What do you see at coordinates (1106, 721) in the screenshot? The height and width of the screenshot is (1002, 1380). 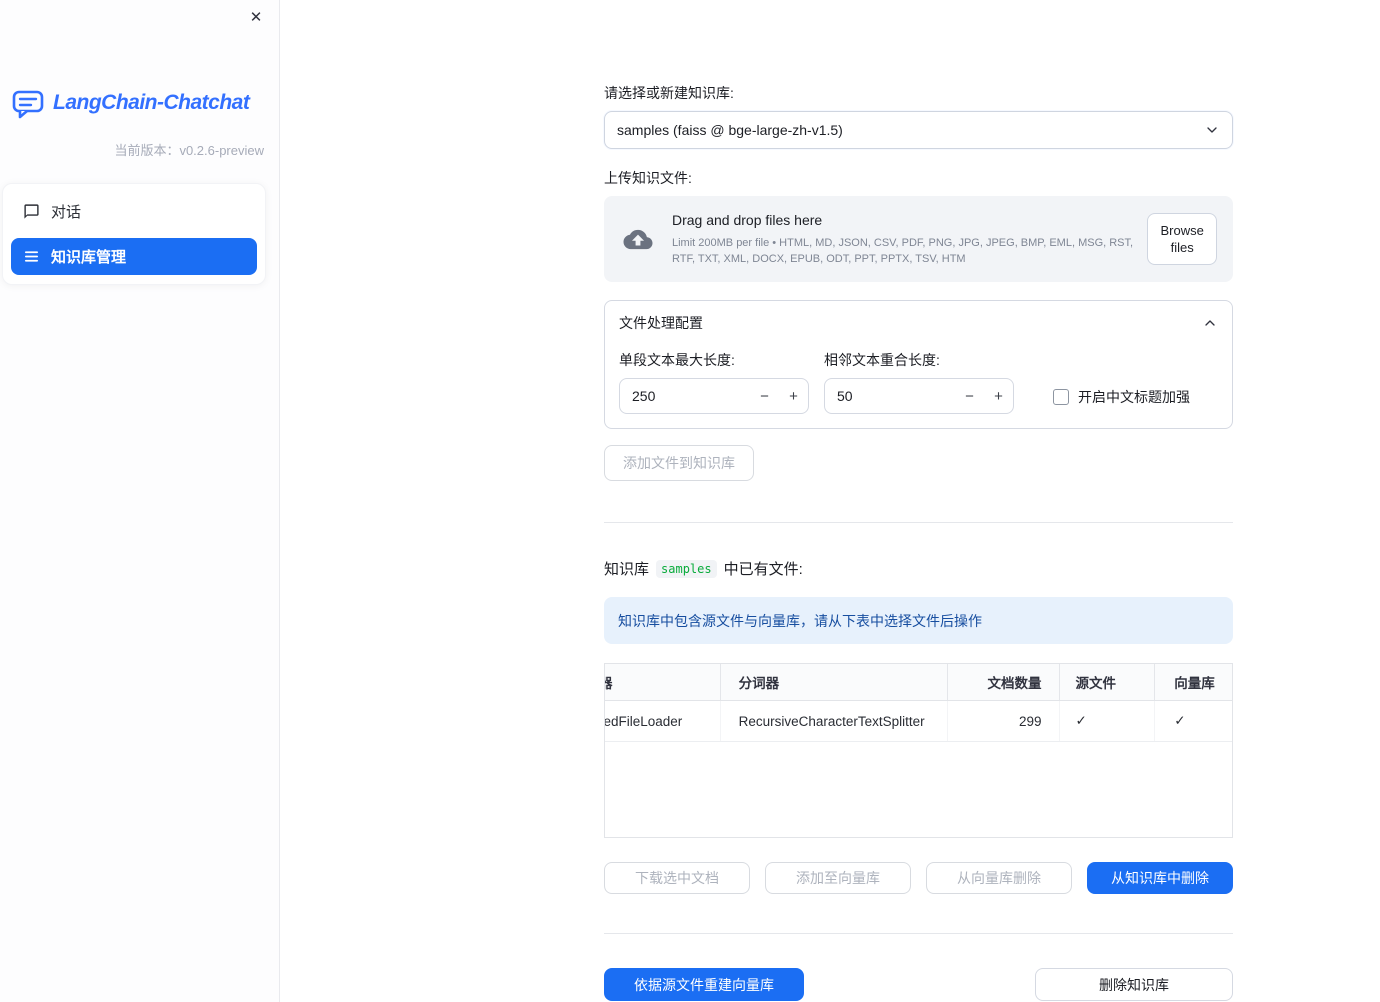 I see `cell-source-file-check: ✓` at bounding box center [1106, 721].